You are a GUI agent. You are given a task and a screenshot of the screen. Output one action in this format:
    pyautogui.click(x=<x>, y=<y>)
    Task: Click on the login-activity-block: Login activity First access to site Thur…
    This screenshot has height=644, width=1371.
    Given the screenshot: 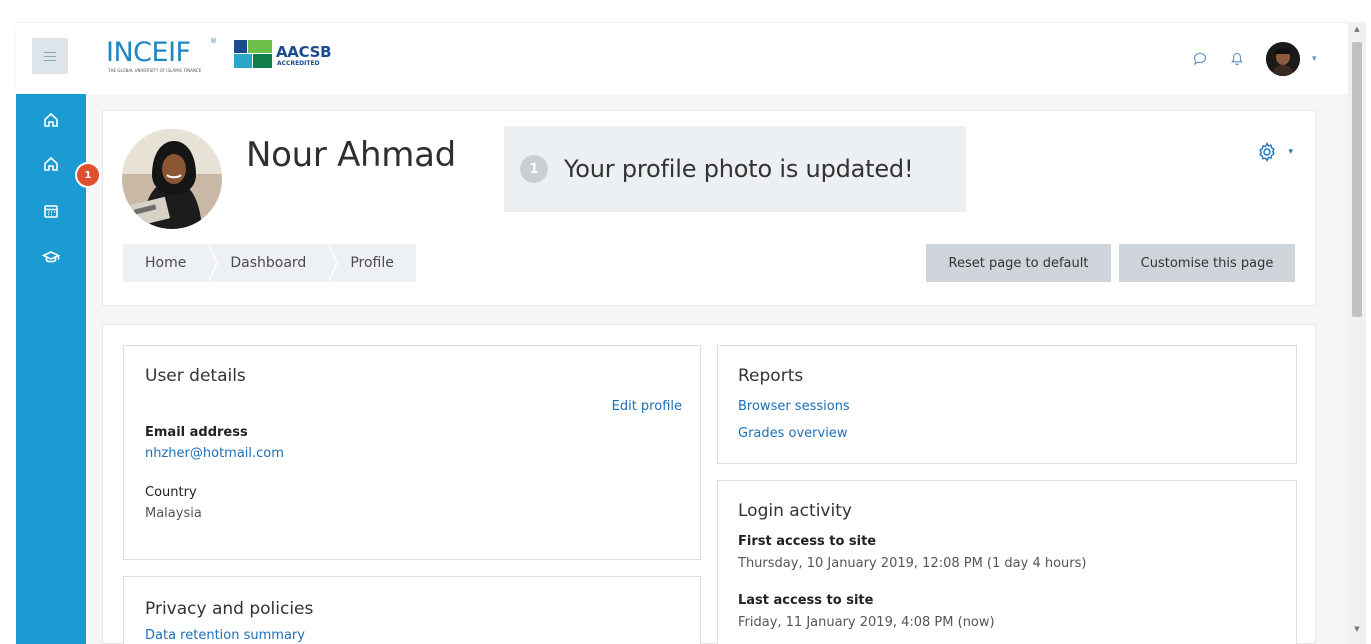 What is the action you would take?
    pyautogui.click(x=1007, y=562)
    